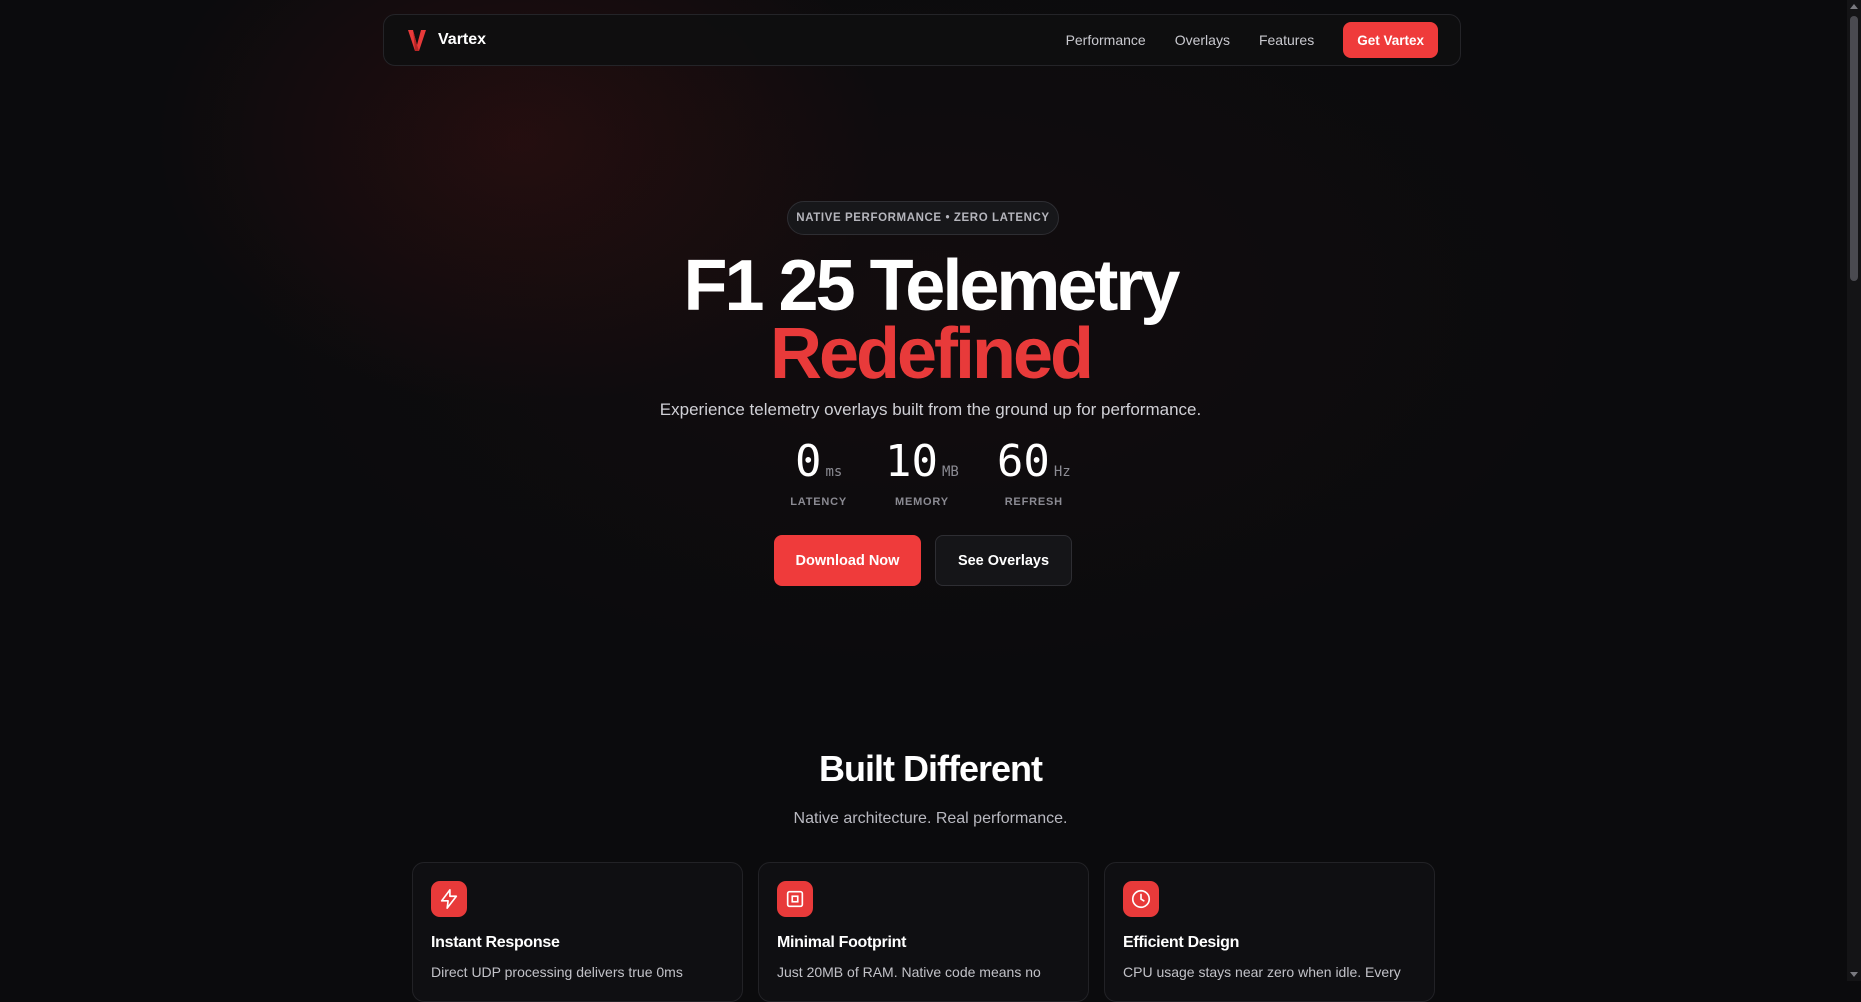  Describe the element at coordinates (847, 560) in the screenshot. I see `download-now-button: Download Now` at that location.